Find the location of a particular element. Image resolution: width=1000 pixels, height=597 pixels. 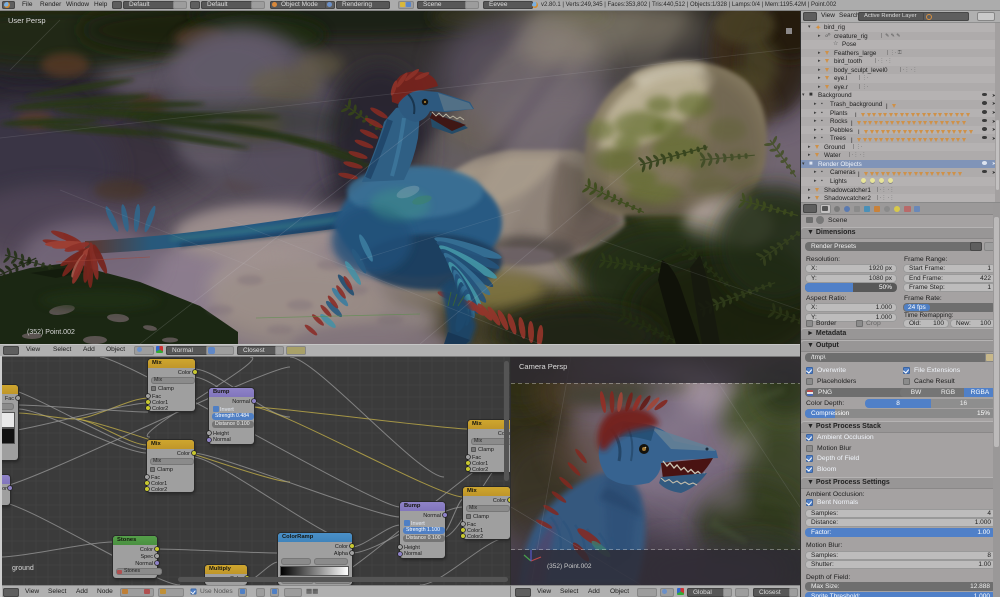

svg-text: Camera Persp is located at coordinates (543, 366).